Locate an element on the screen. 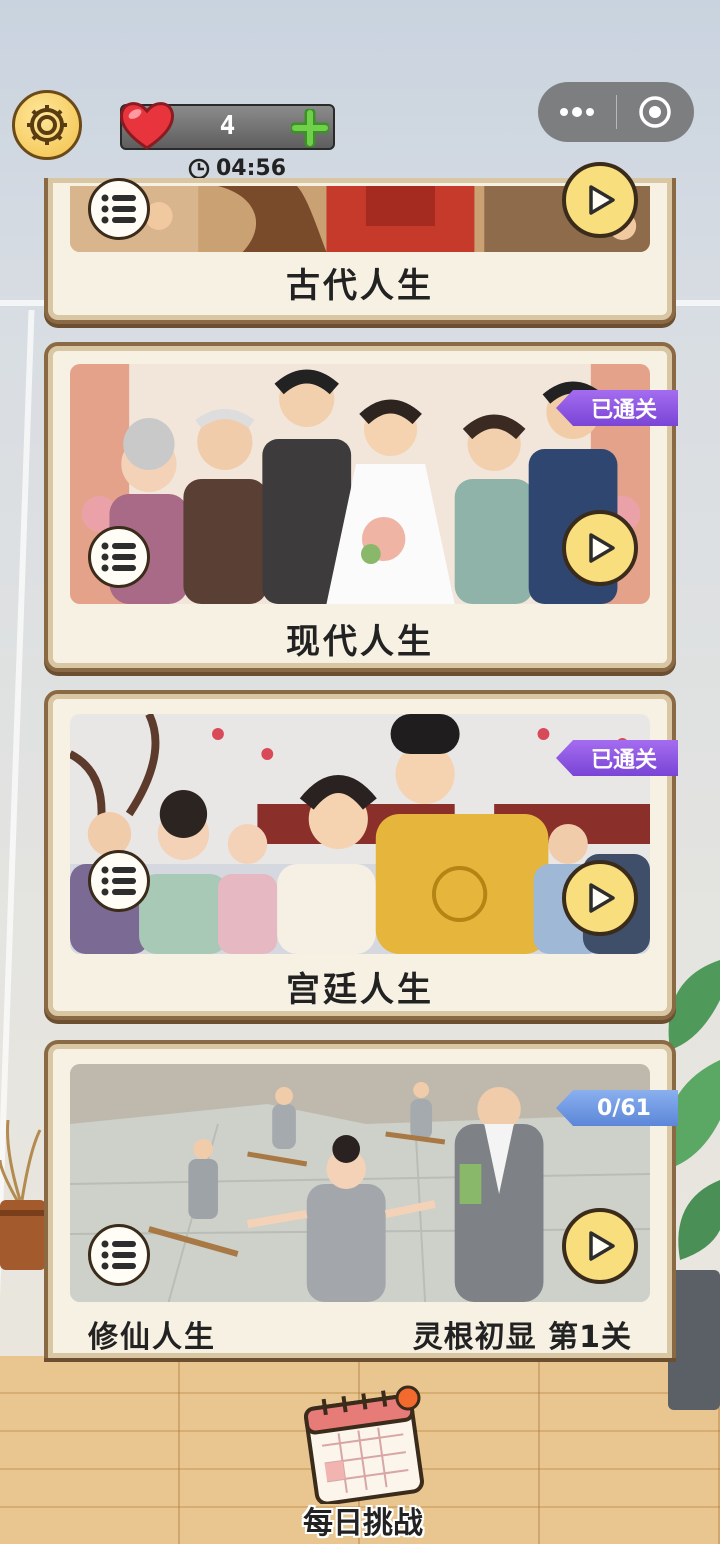  close-miniprogram-button is located at coordinates (656, 112).